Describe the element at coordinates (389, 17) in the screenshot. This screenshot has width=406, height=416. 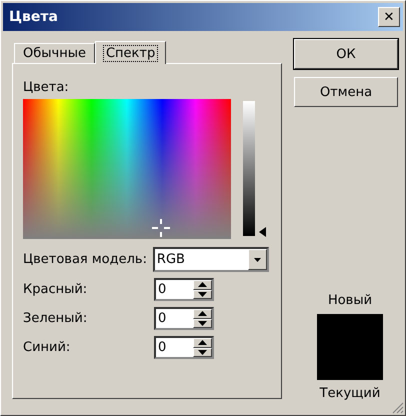
I see `close-button: ✕` at that location.